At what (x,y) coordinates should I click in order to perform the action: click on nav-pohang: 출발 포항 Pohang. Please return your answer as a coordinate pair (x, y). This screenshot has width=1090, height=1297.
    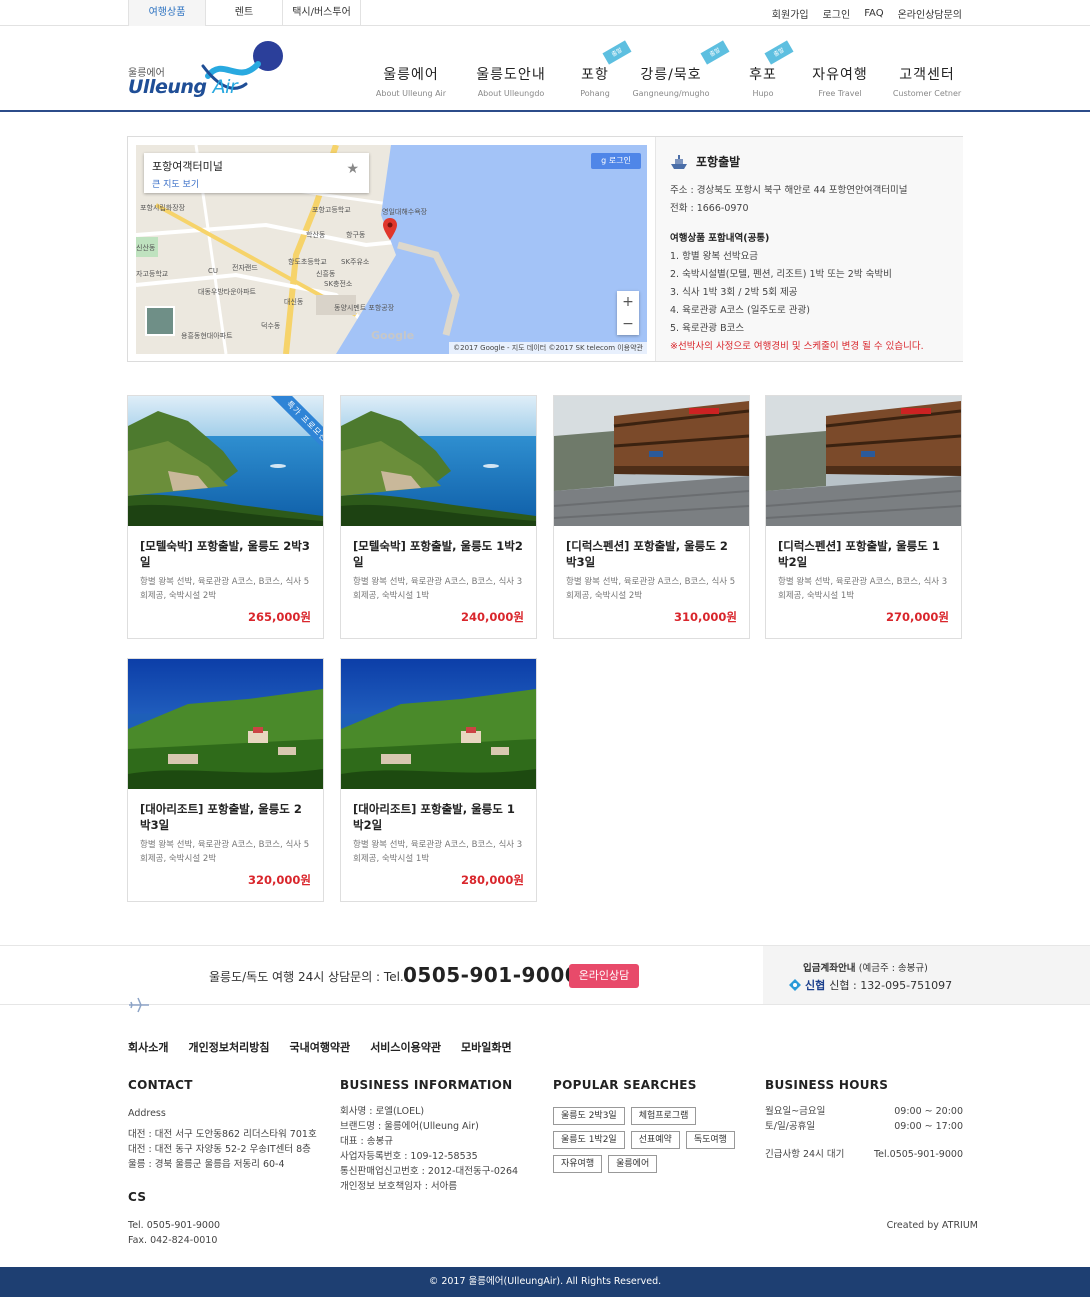
    Looking at the image, I should click on (601, 69).